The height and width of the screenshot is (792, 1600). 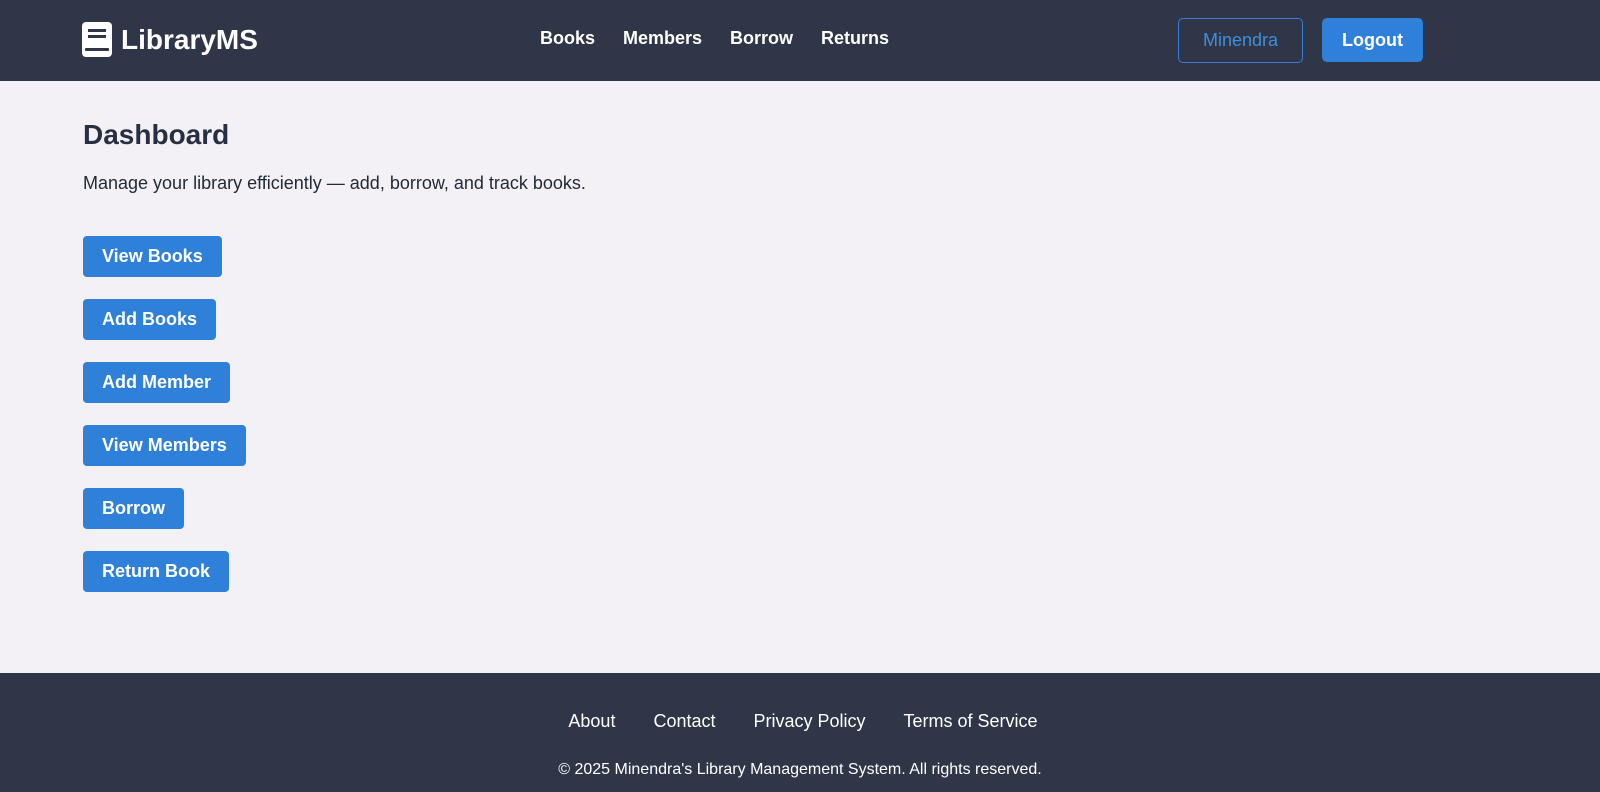 I want to click on return-book-button: Return Book, so click(x=156, y=571).